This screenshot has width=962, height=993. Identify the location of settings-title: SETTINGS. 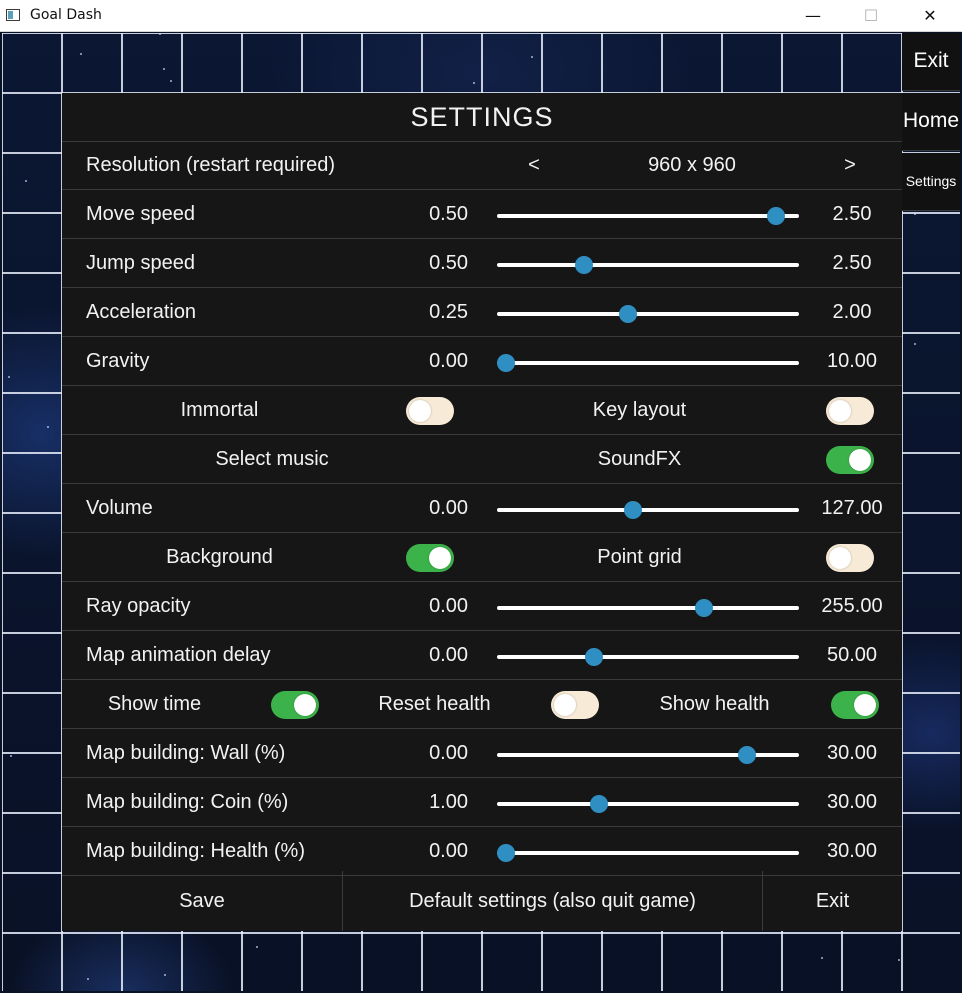
(482, 117).